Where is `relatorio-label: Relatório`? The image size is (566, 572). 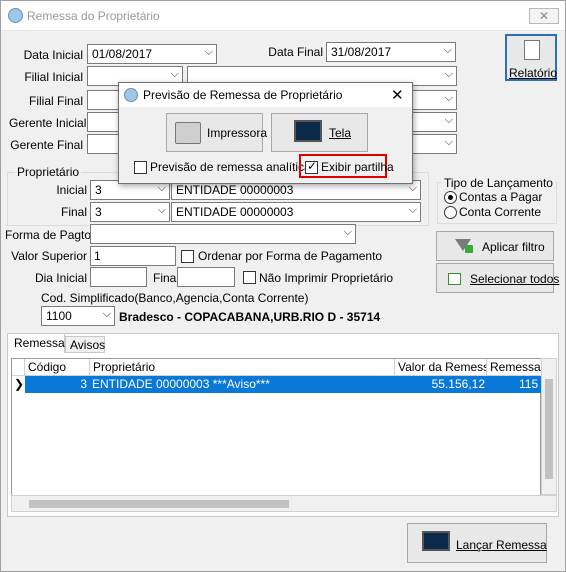
relatorio-label: Relatório is located at coordinates (533, 73).